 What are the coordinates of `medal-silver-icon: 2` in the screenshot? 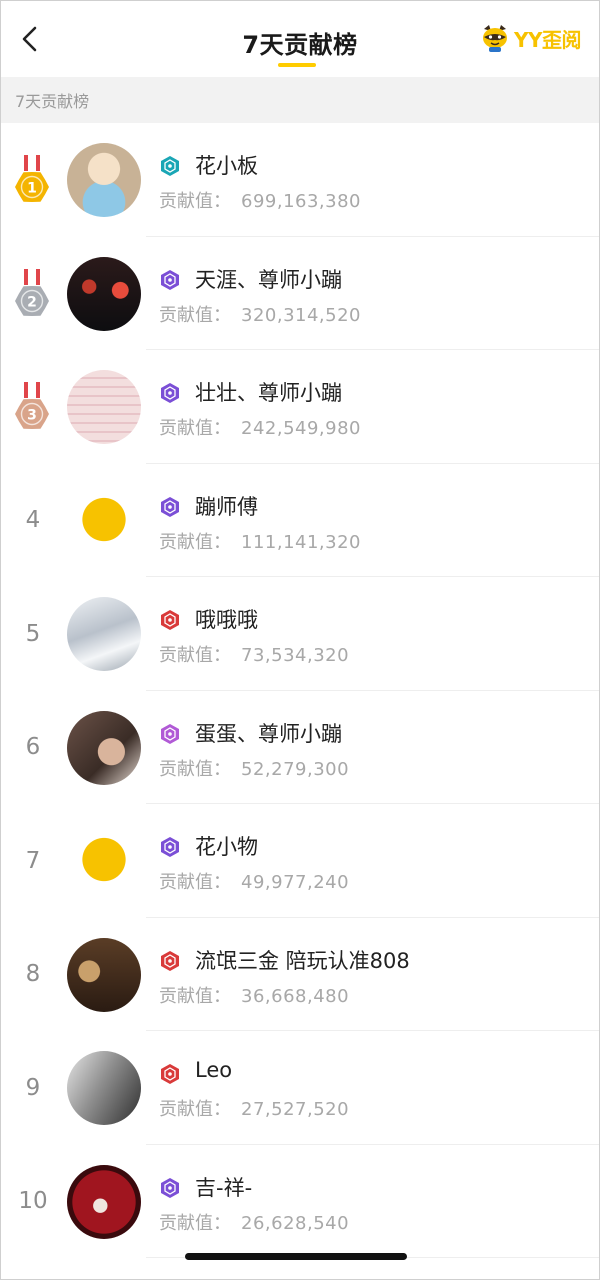 It's located at (32, 292).